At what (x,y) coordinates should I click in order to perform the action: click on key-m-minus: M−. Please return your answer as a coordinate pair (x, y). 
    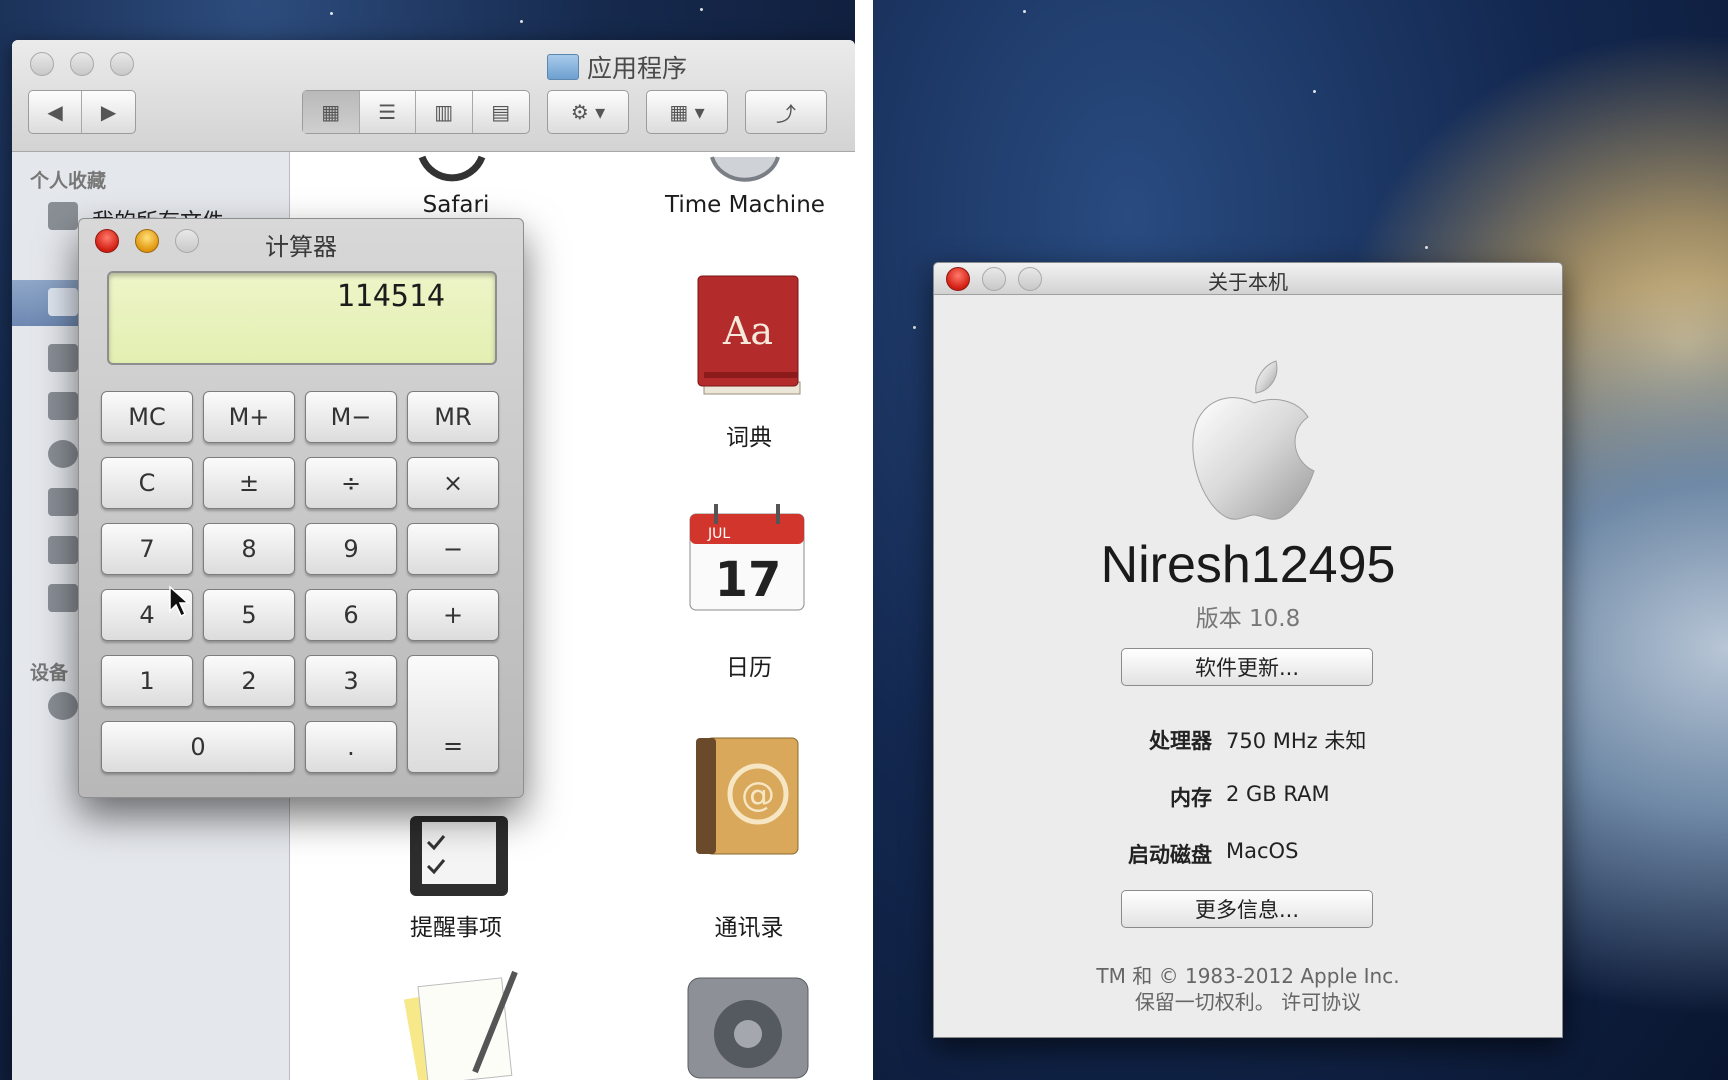
    Looking at the image, I should click on (351, 417).